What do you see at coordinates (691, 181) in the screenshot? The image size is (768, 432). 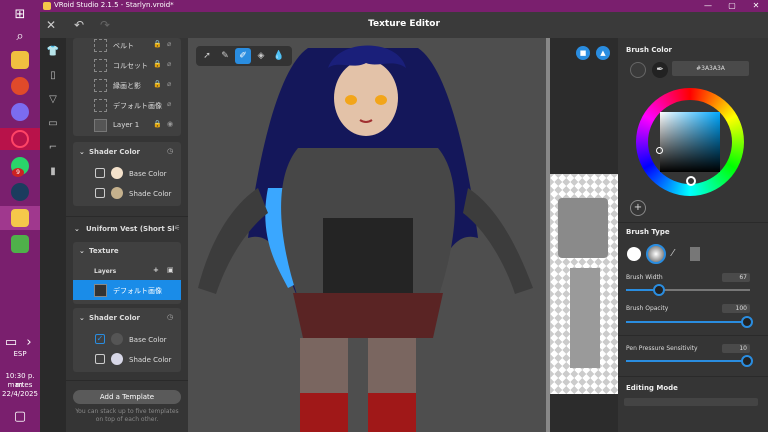 I see `hue-handle` at bounding box center [691, 181].